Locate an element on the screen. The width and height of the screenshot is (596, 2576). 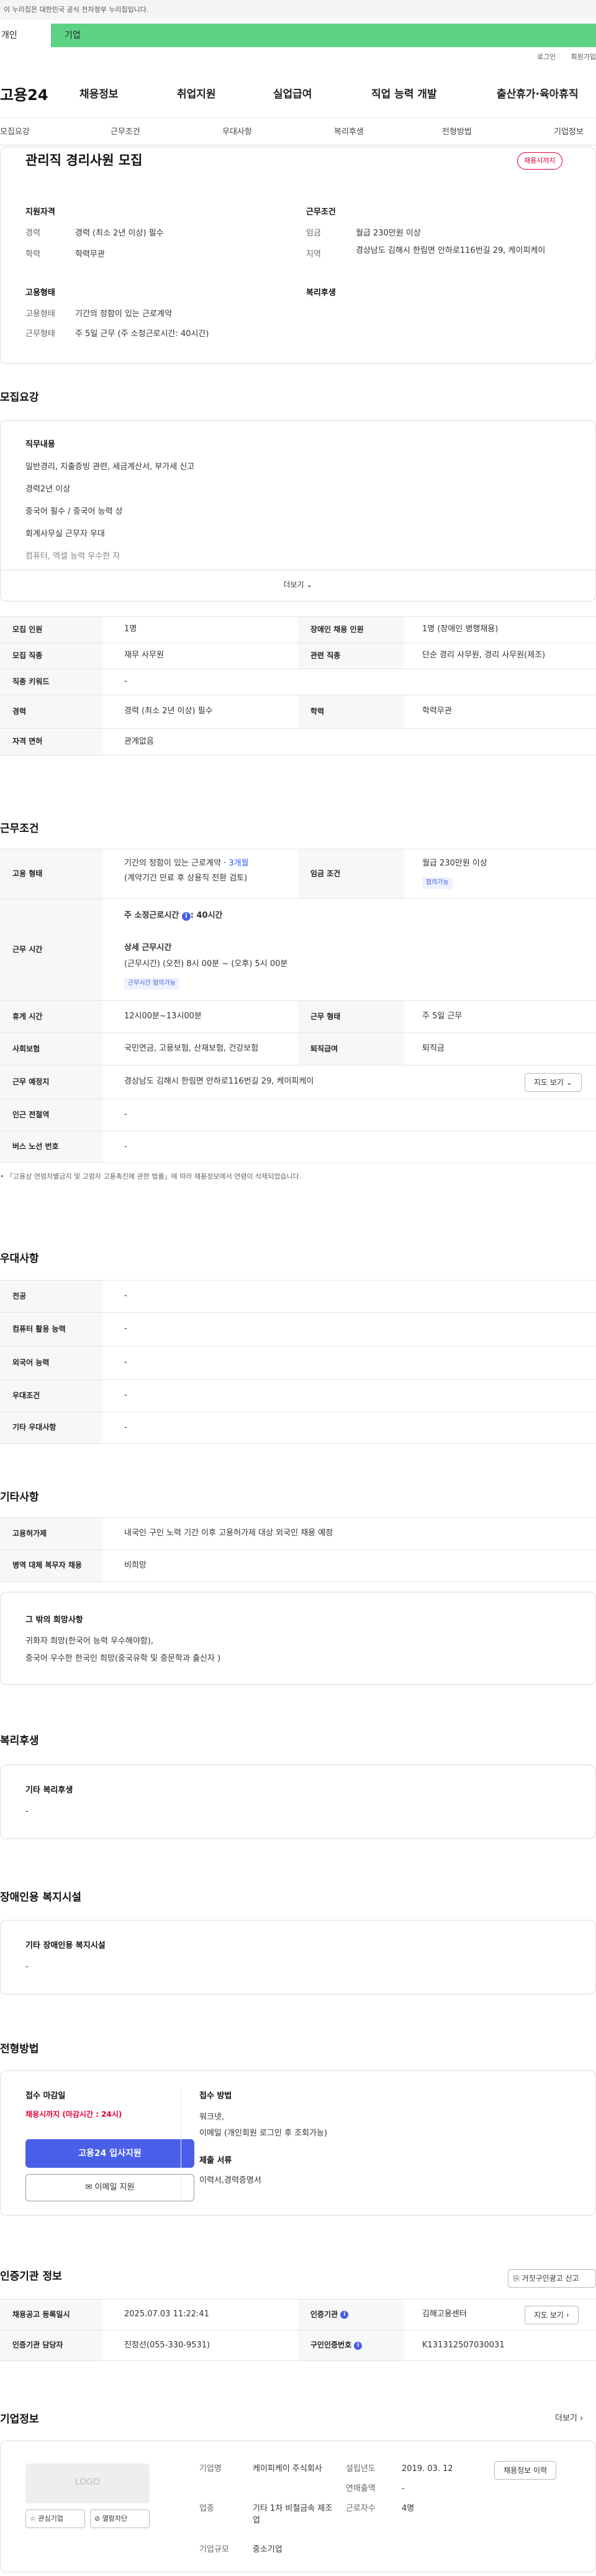
job-history-button: 채용정보 이력 is located at coordinates (525, 2470).